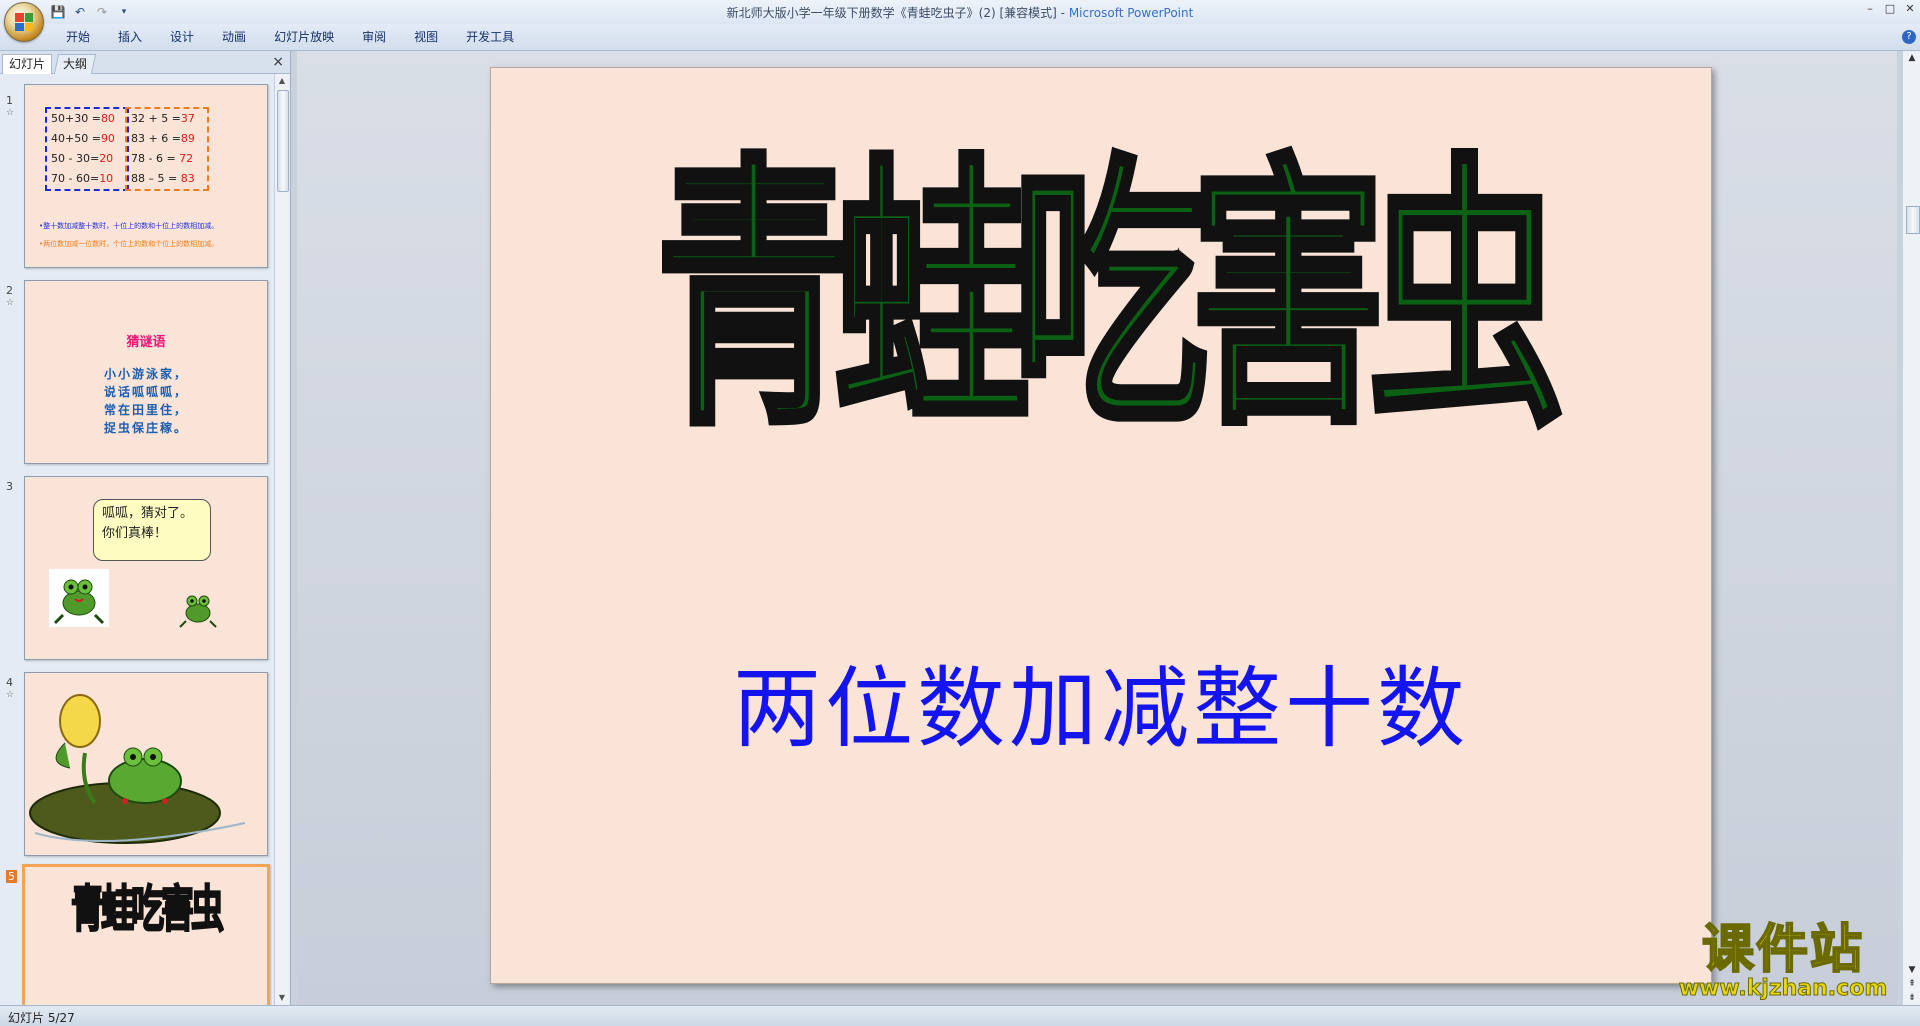  I want to click on thumb-number: 3, so click(9, 486).